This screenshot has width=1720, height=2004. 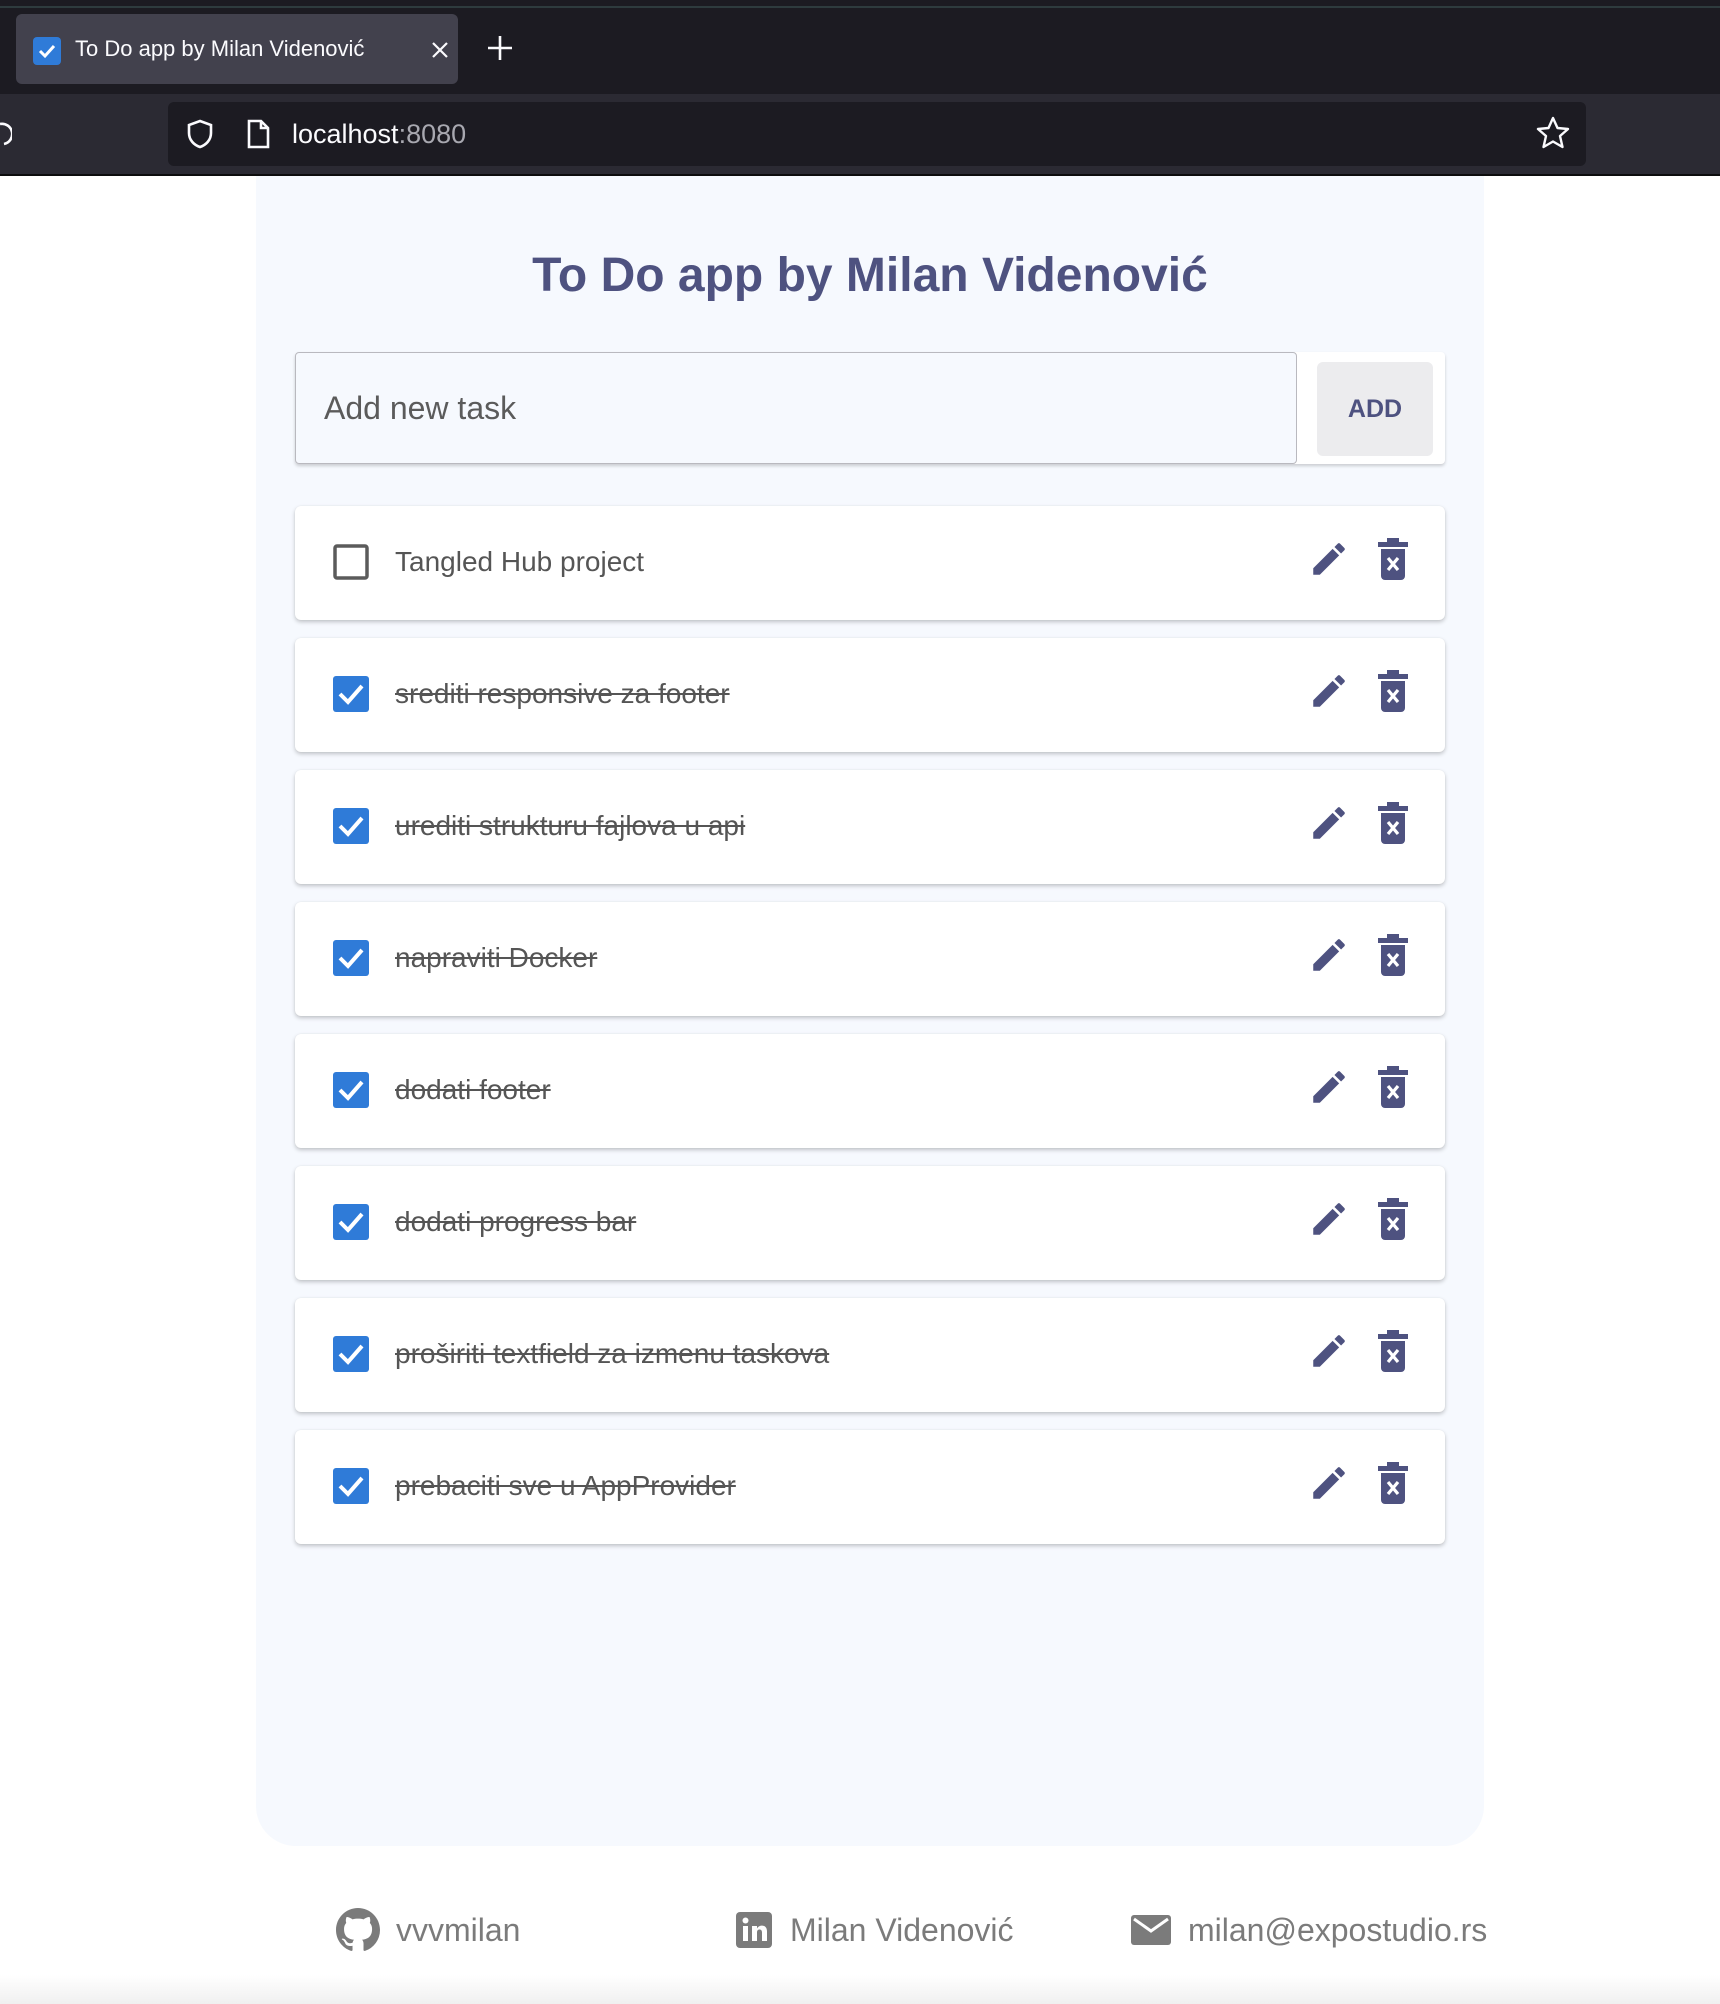 What do you see at coordinates (754, 1930) in the screenshot?
I see `linkedin-icon` at bounding box center [754, 1930].